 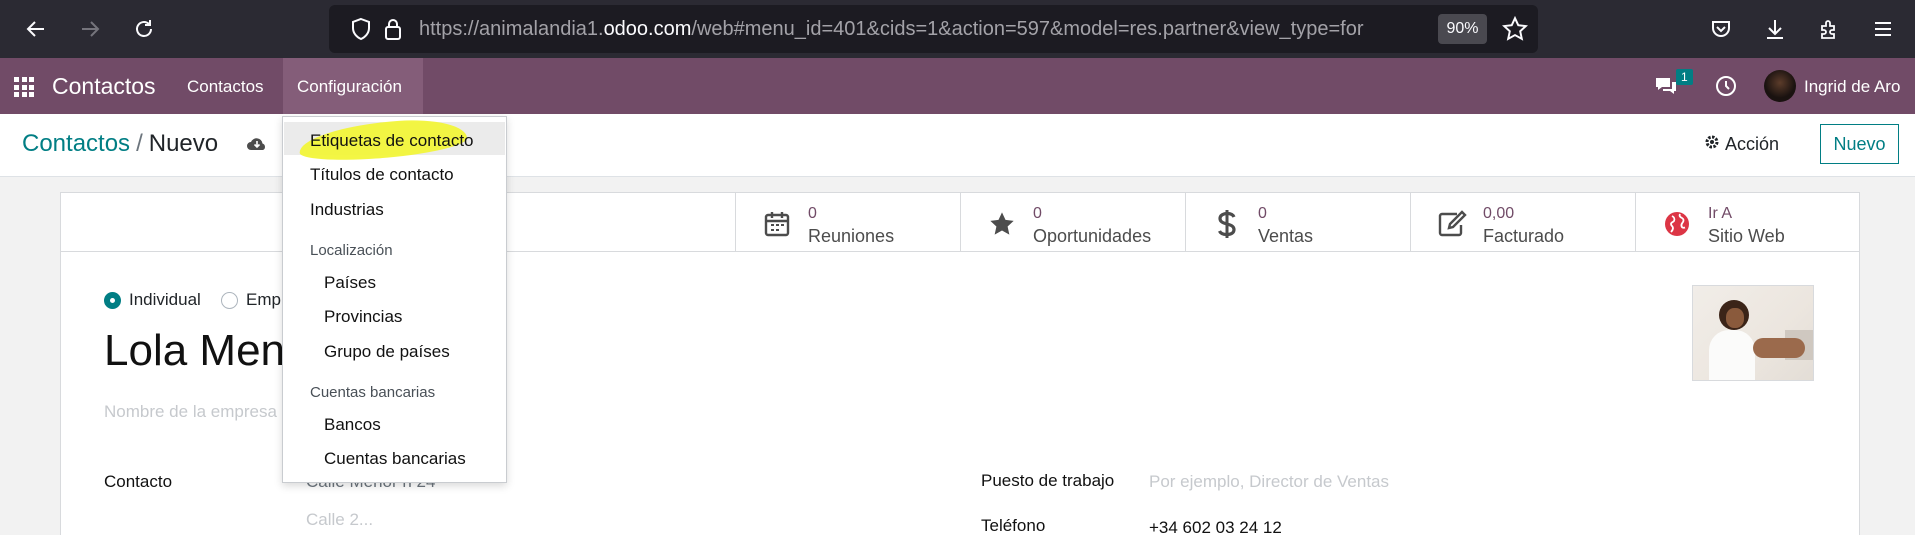 What do you see at coordinates (1752, 144) in the screenshot?
I see `action-label: Acción` at bounding box center [1752, 144].